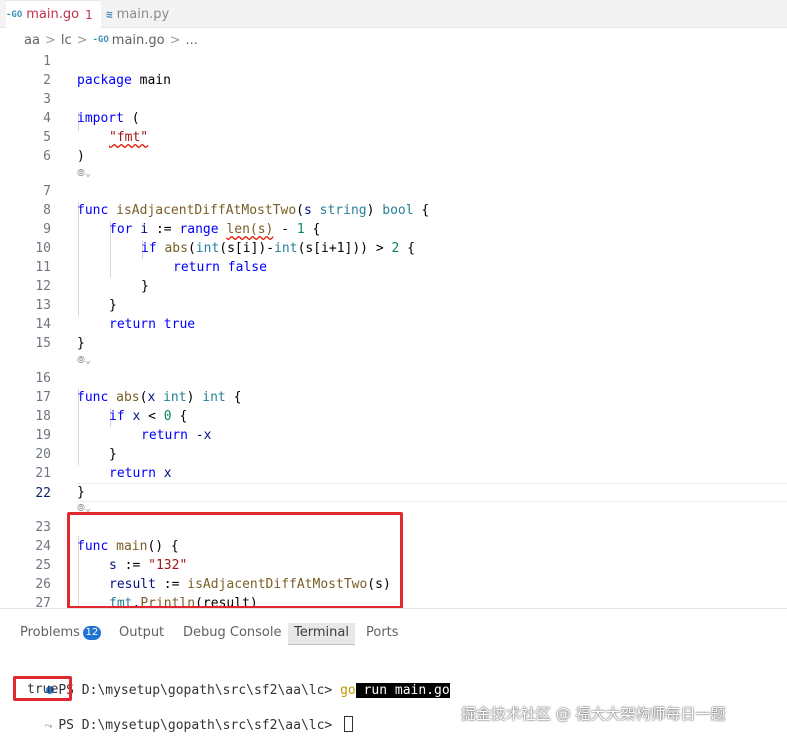 This screenshot has height=742, width=787. Describe the element at coordinates (321, 634) in the screenshot. I see `tab-terminal: Terminal` at that location.